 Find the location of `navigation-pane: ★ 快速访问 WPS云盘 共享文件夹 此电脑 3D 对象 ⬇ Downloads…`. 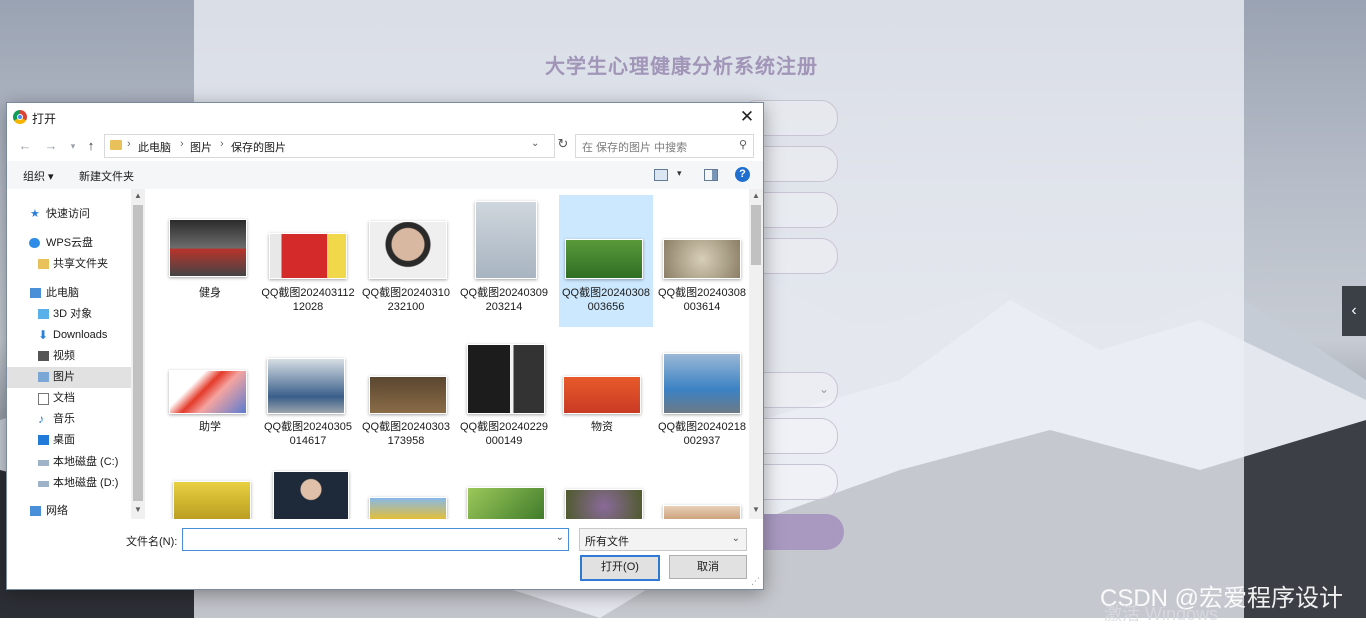

navigation-pane: ★ 快速访问 WPS云盘 共享文件夹 此电脑 3D 对象 ⬇ Downloads… is located at coordinates (69, 354).